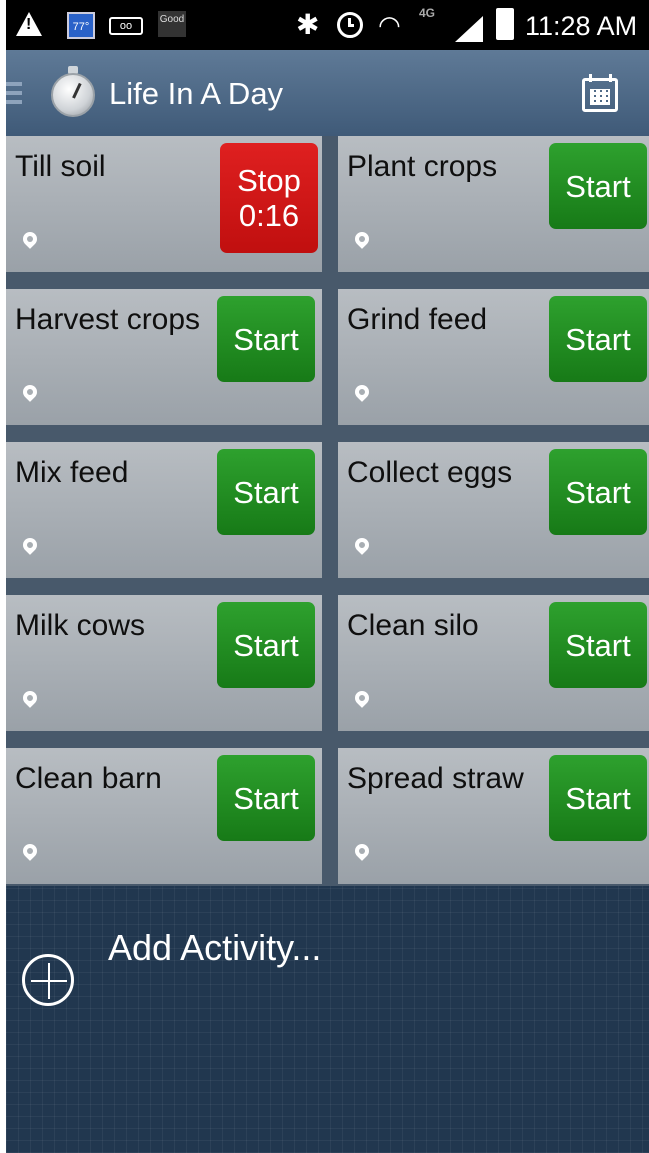 The width and height of the screenshot is (649, 1153). I want to click on activity-name: Mix feed, so click(72, 472).